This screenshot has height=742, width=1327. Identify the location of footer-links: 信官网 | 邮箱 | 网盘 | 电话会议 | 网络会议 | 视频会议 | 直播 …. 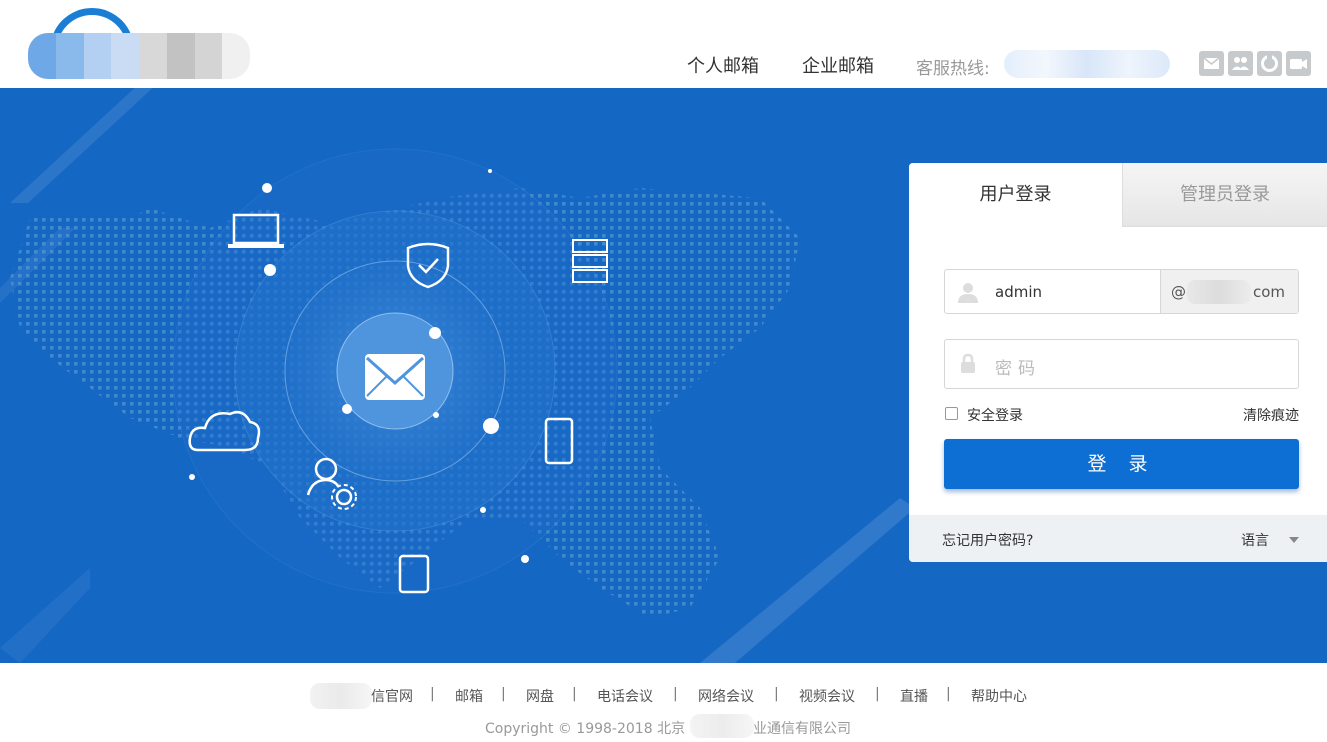
(663, 696).